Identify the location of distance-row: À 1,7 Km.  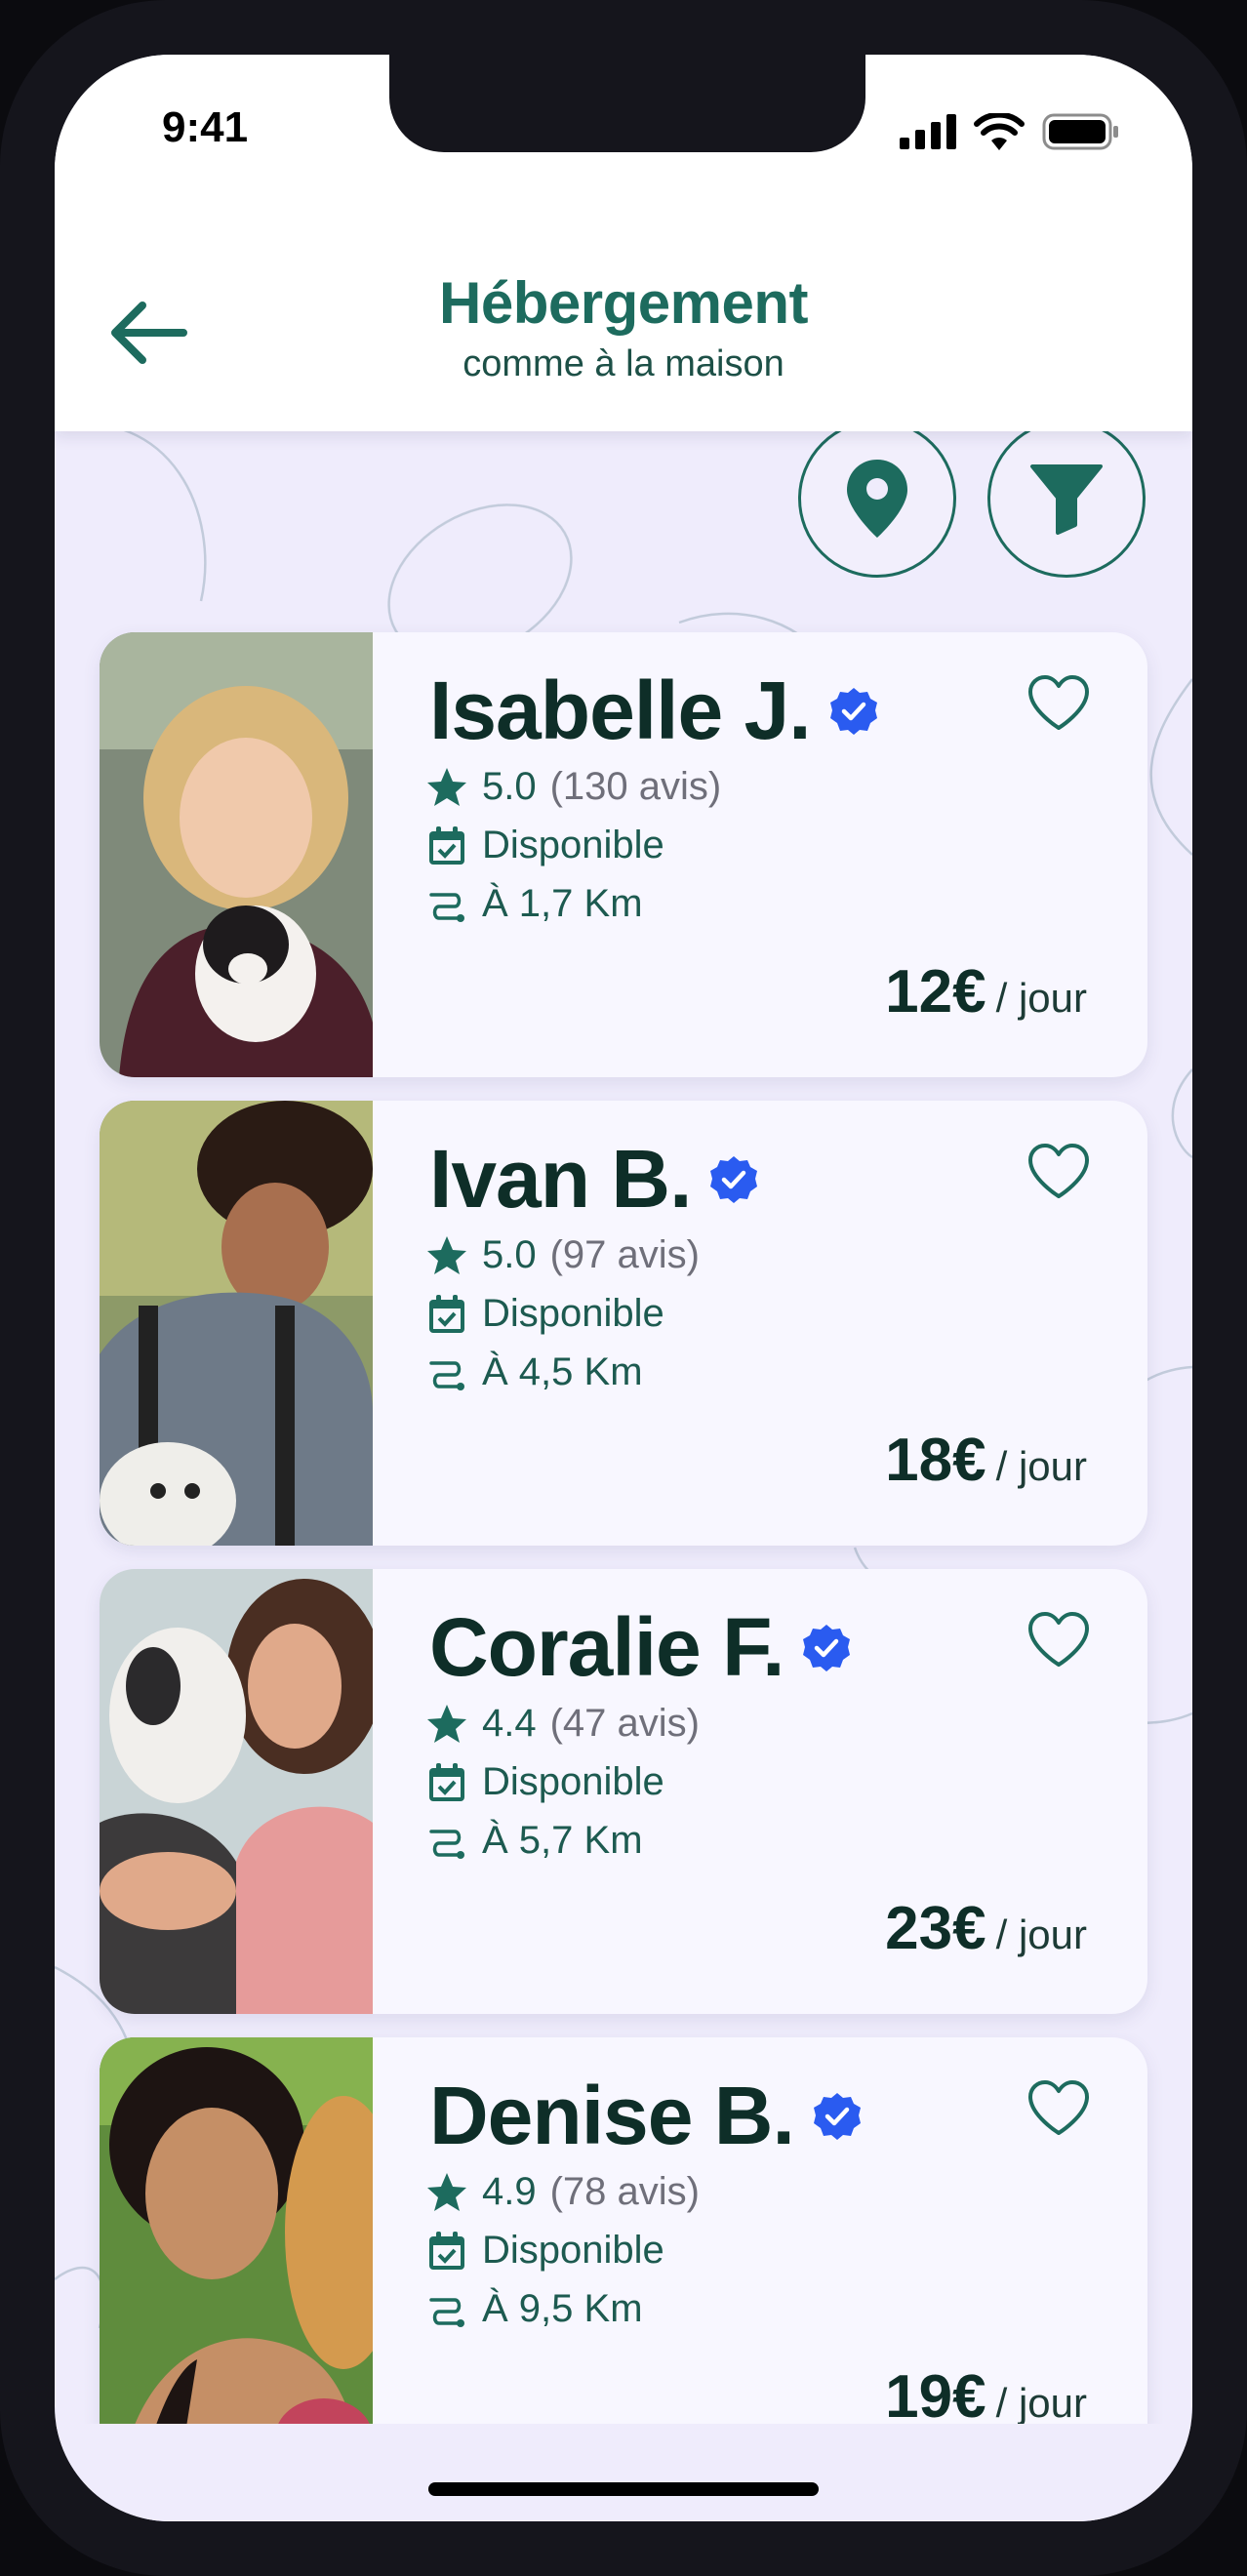
(534, 904).